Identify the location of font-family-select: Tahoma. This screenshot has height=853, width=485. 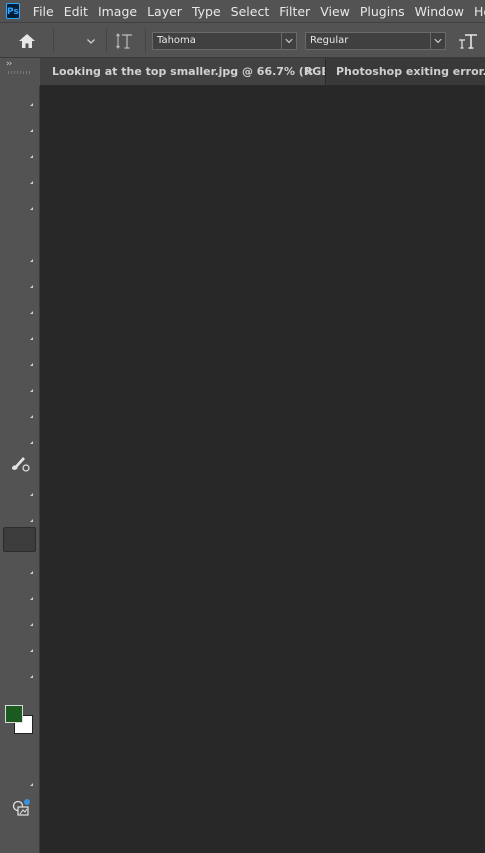
(224, 41).